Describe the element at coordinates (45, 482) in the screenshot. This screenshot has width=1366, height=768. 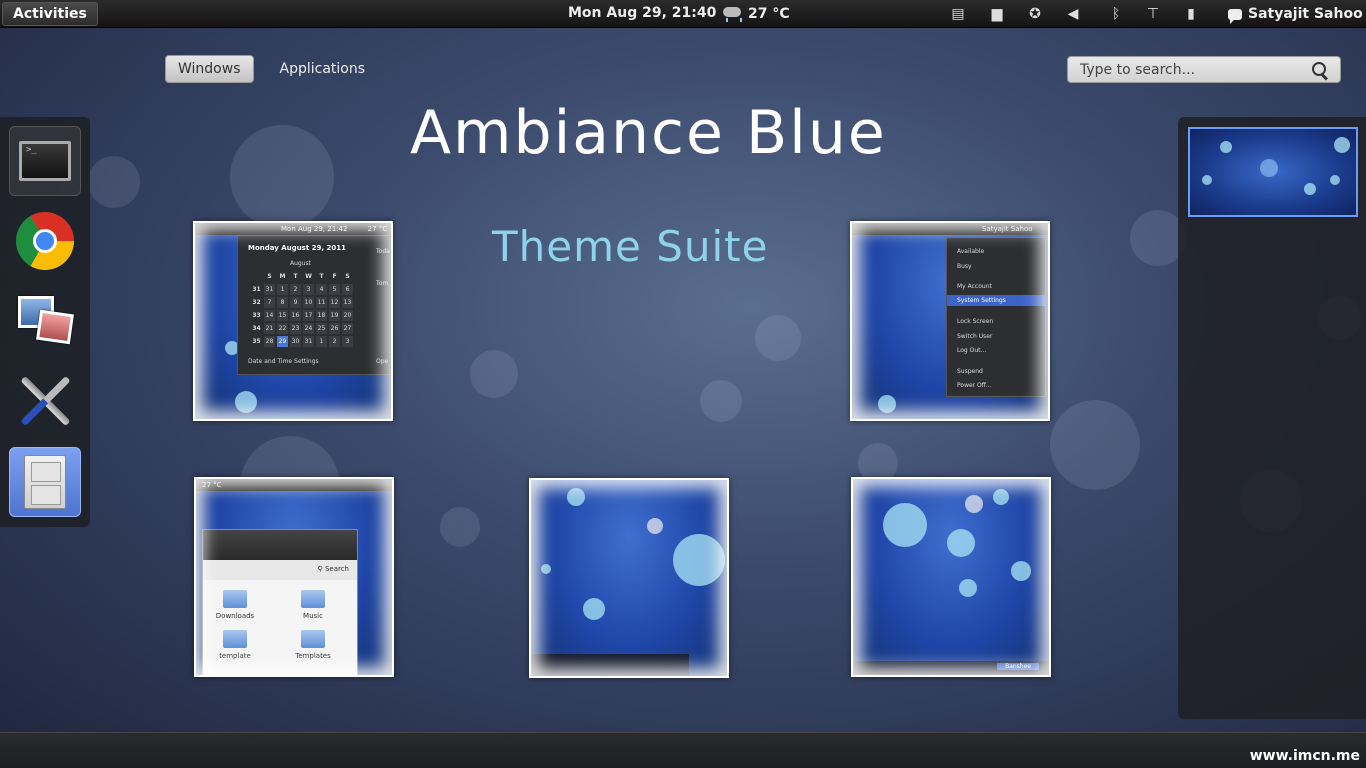
I see `dash-item-file-manager` at that location.